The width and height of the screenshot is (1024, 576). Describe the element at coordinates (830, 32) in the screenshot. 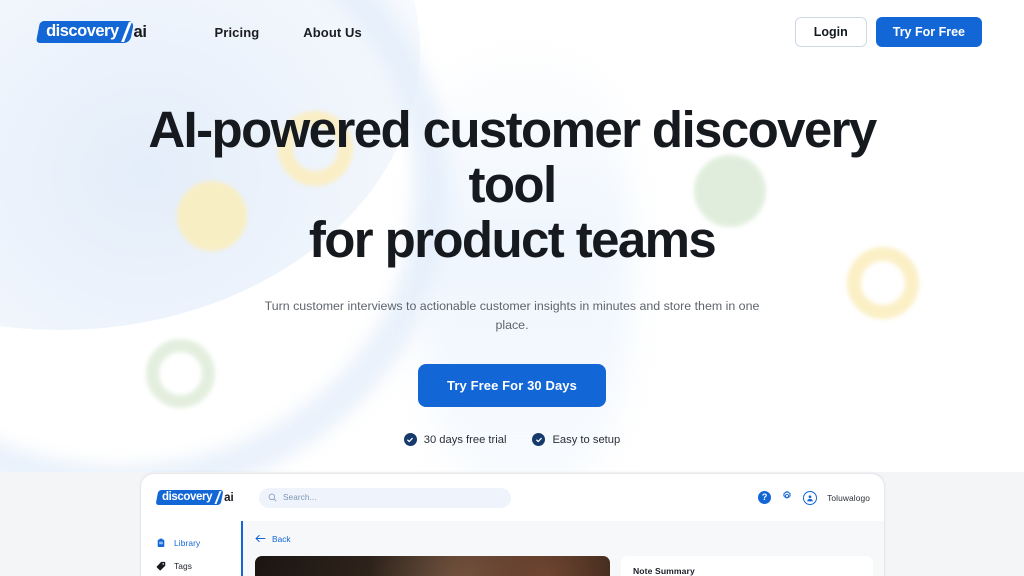

I see `login-button: Login` at that location.